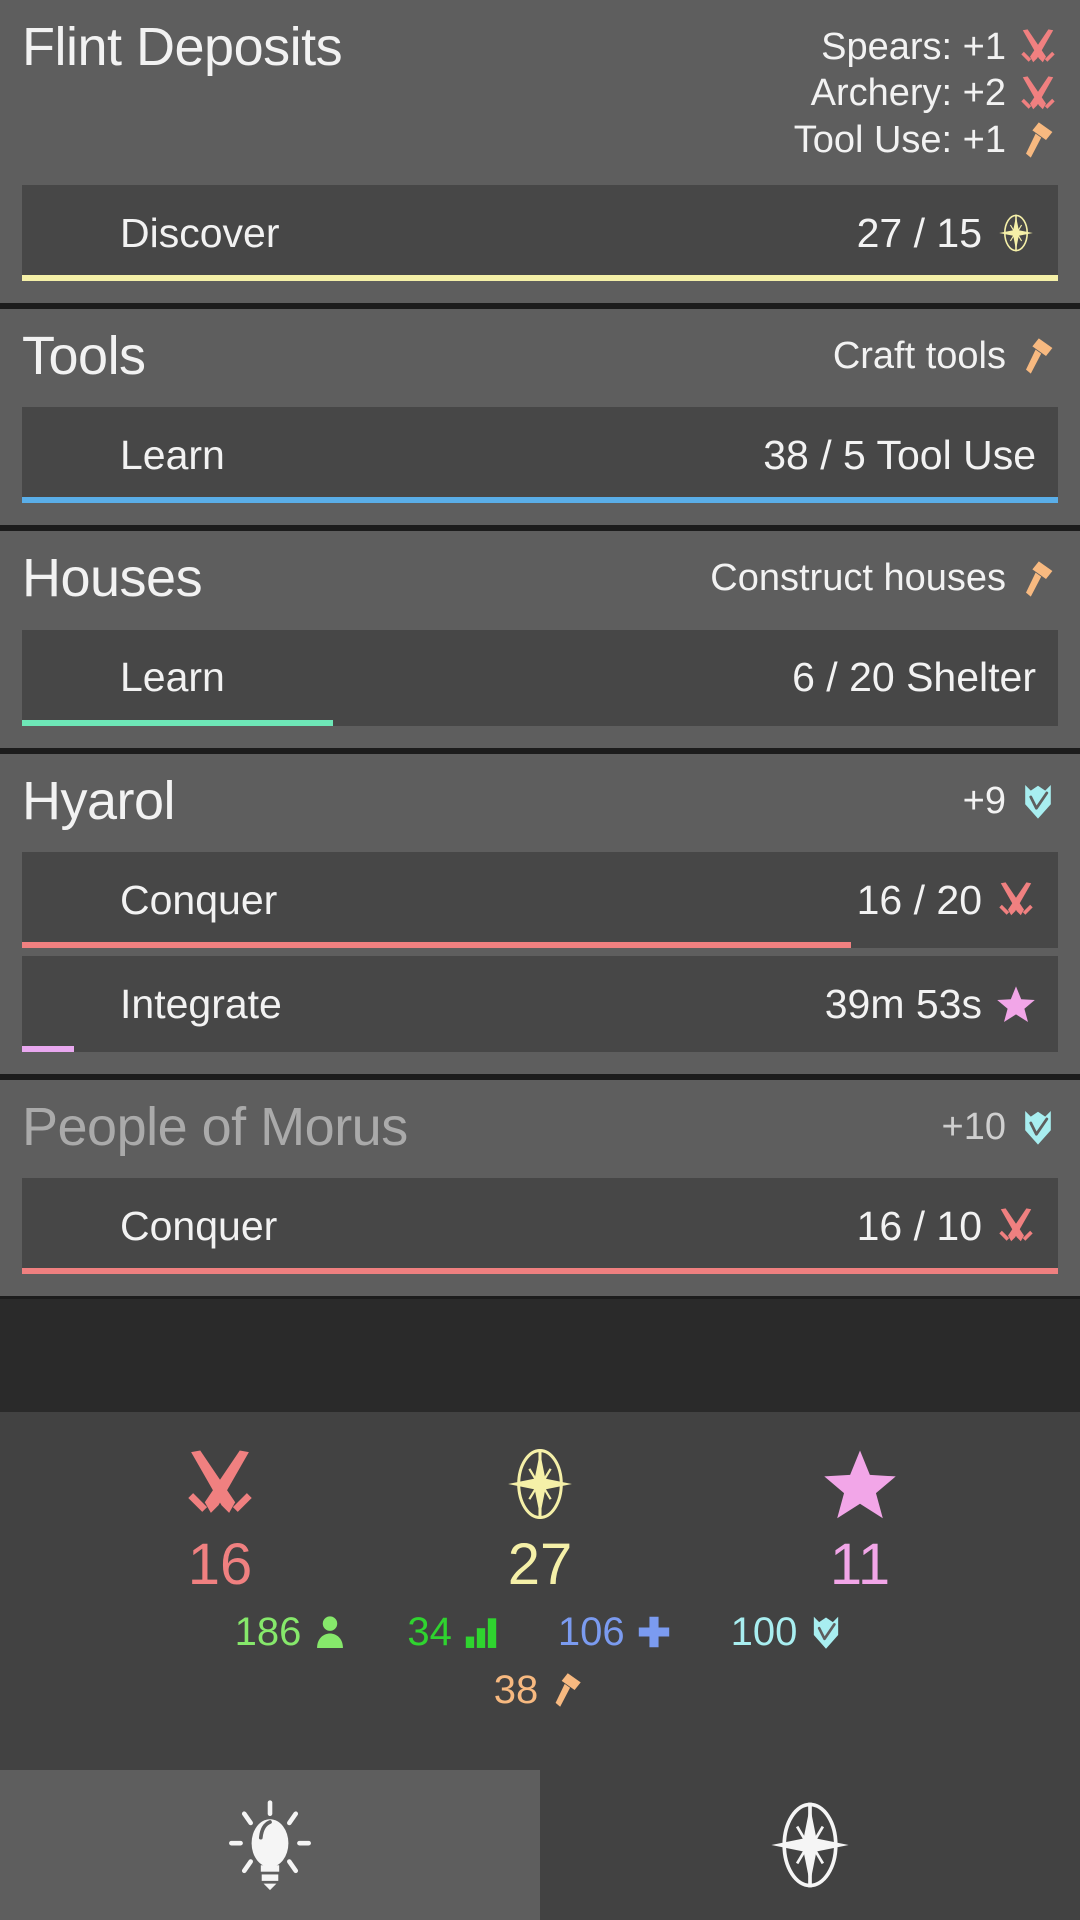 The image size is (1080, 1920). What do you see at coordinates (919, 899) in the screenshot?
I see `action-row-value-text: 16 / 20` at bounding box center [919, 899].